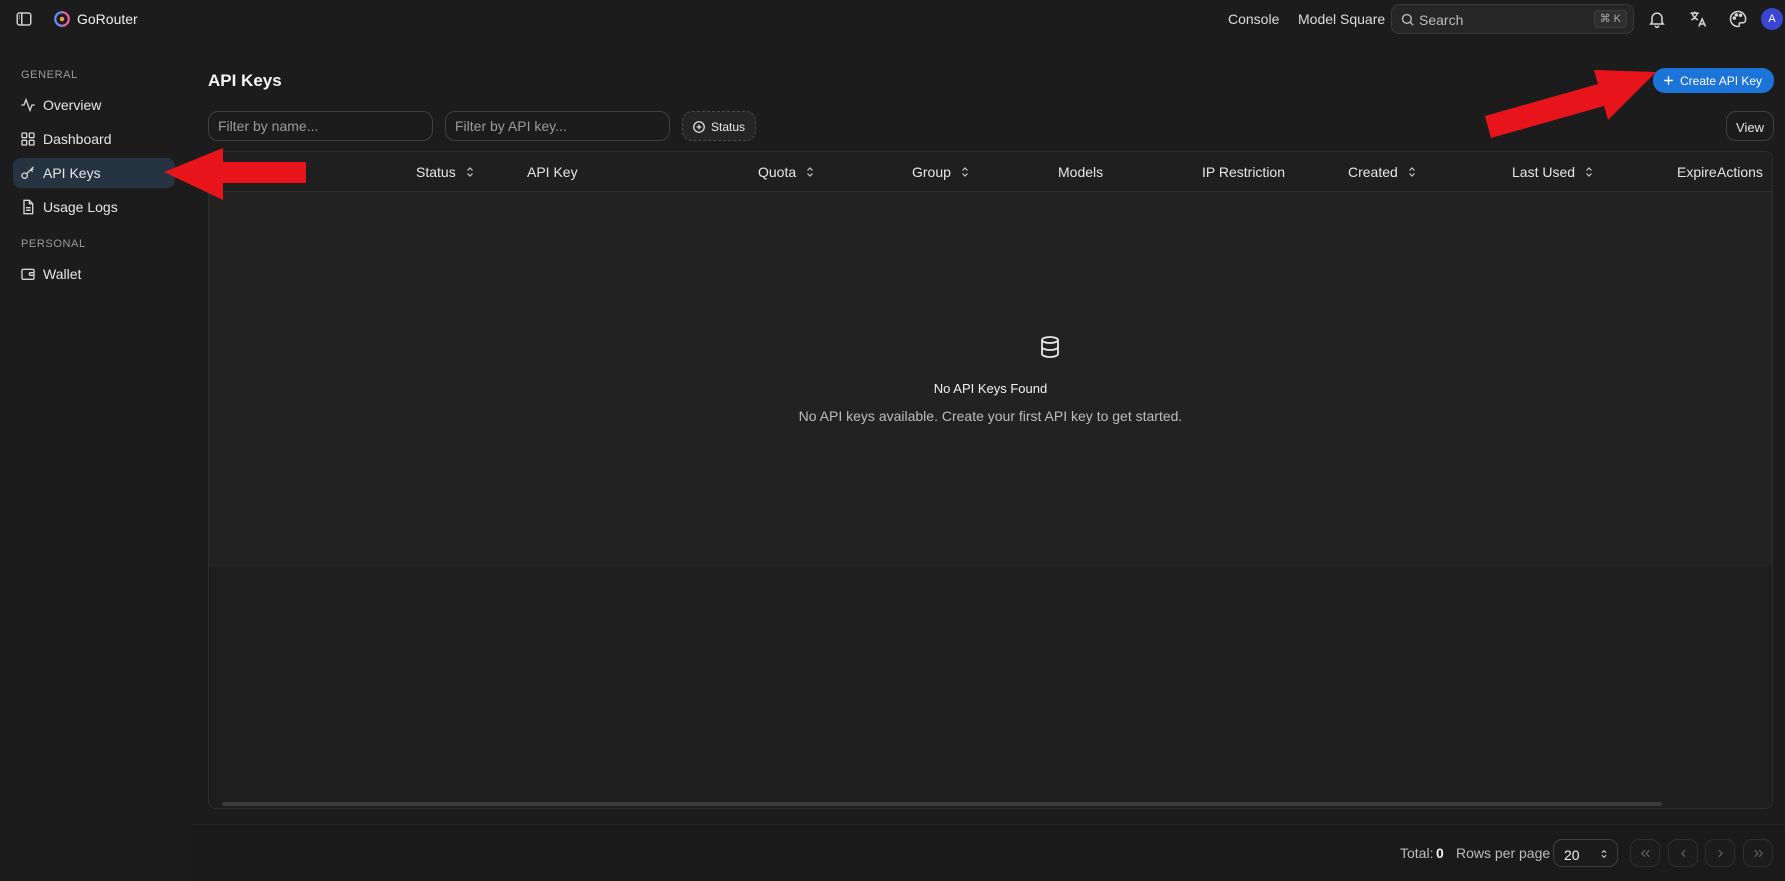 The height and width of the screenshot is (881, 1785). I want to click on file-text-icon, so click(28, 207).